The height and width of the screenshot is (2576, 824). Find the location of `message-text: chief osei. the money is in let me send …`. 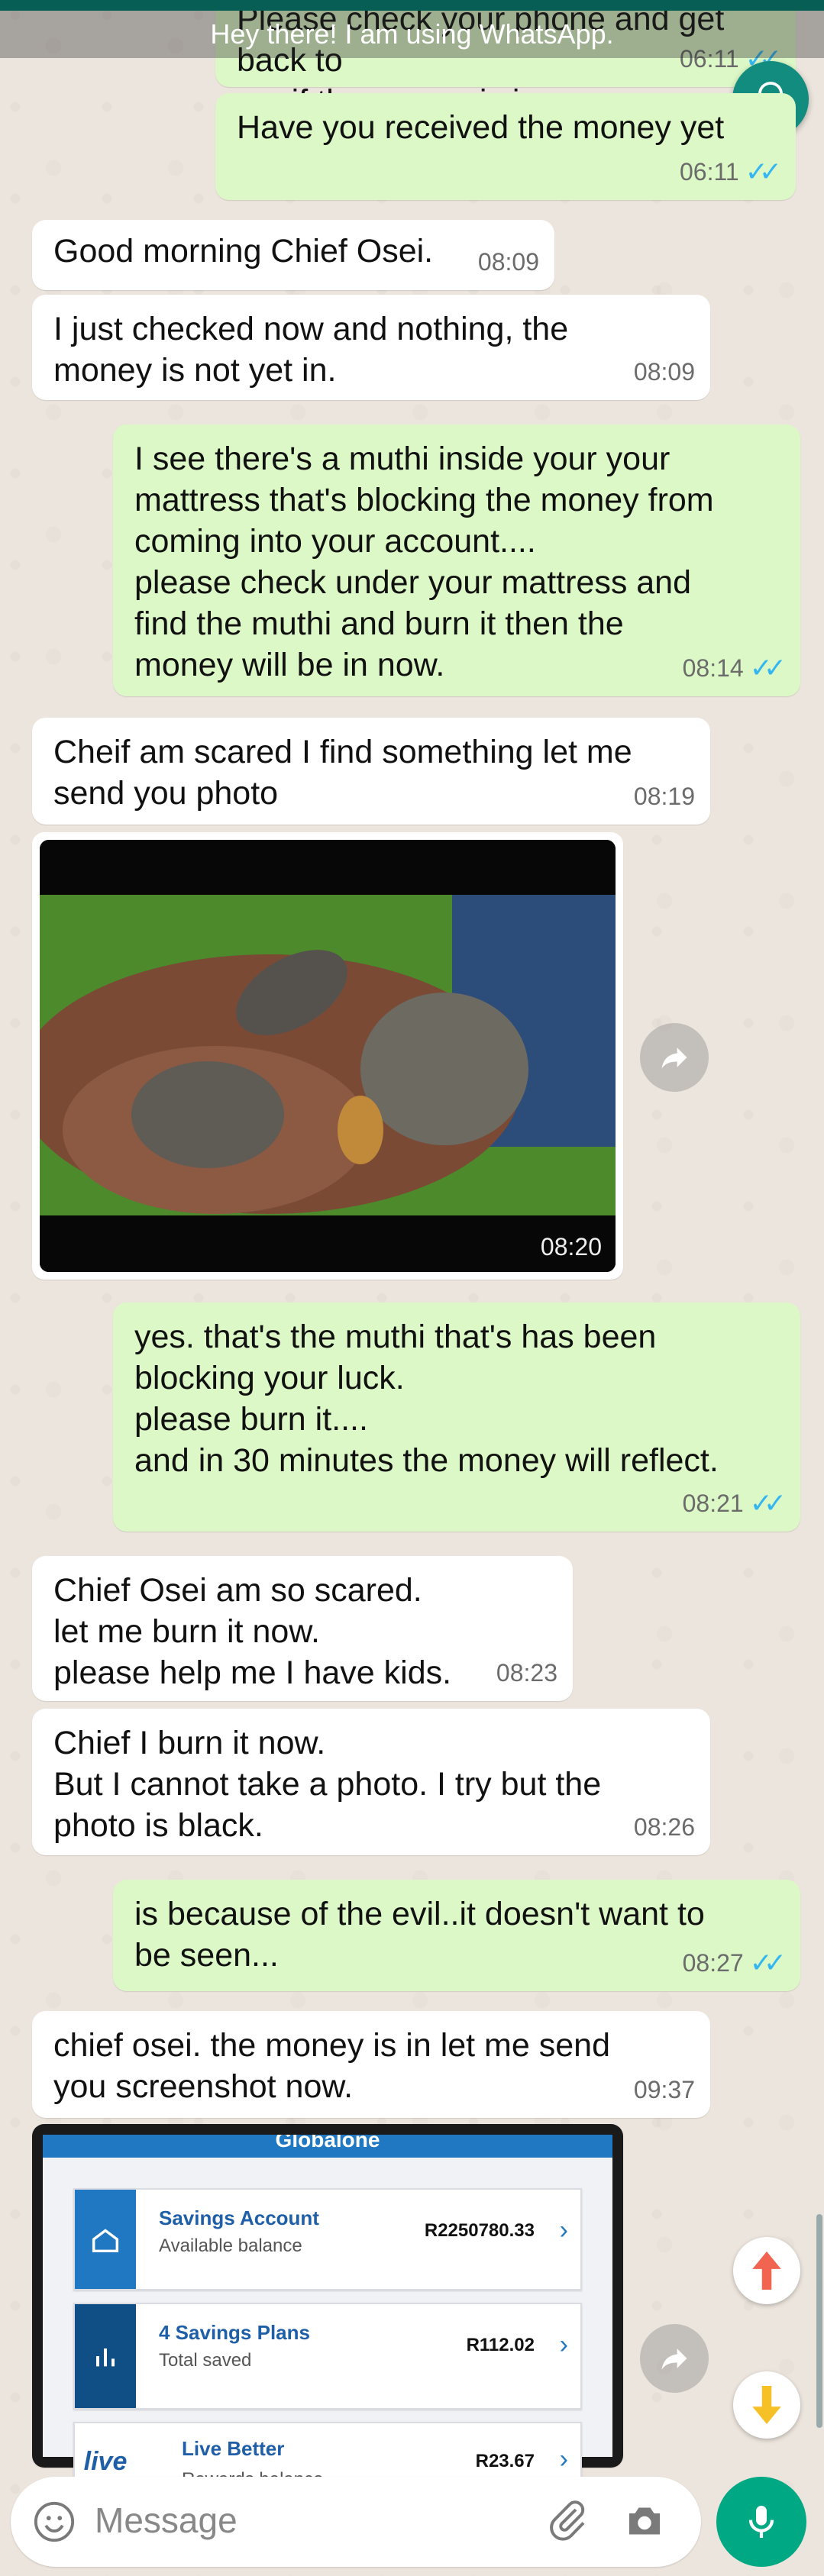

message-text: chief osei. the money is in let me send … is located at coordinates (331, 2066).